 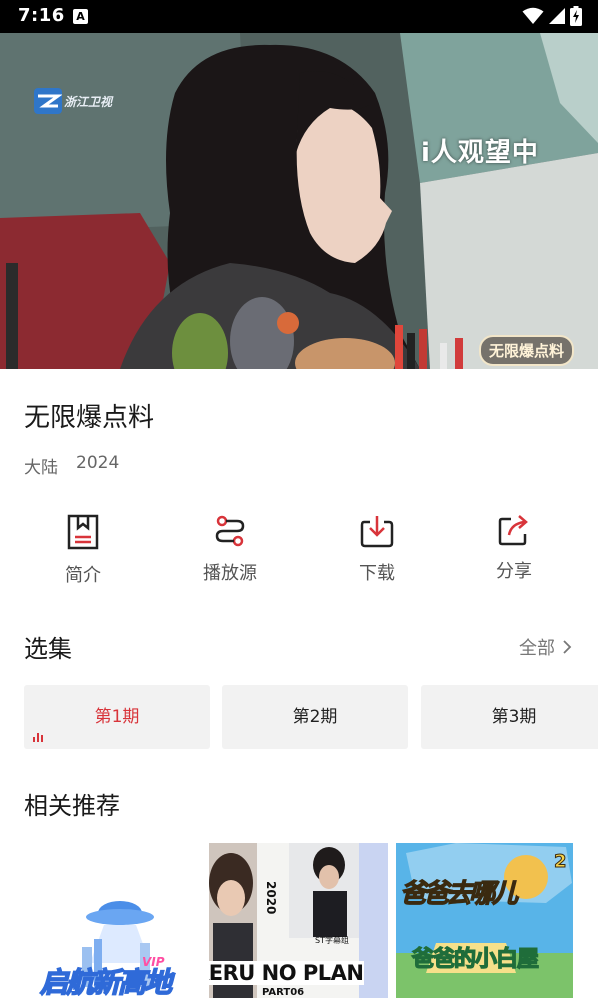 I want to click on video-caption-overlay: i人观望中, so click(x=480, y=153).